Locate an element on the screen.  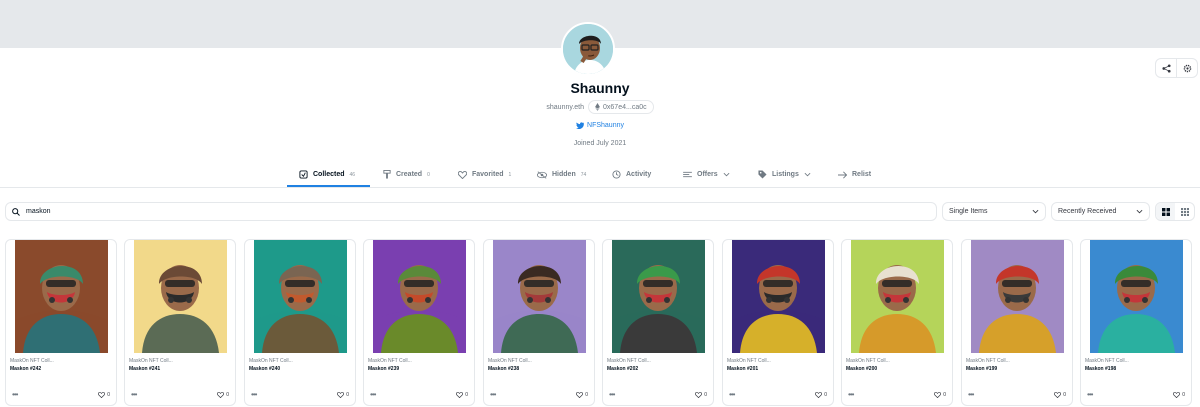
tab-hidden: Hidden 74 is located at coordinates (561, 174).